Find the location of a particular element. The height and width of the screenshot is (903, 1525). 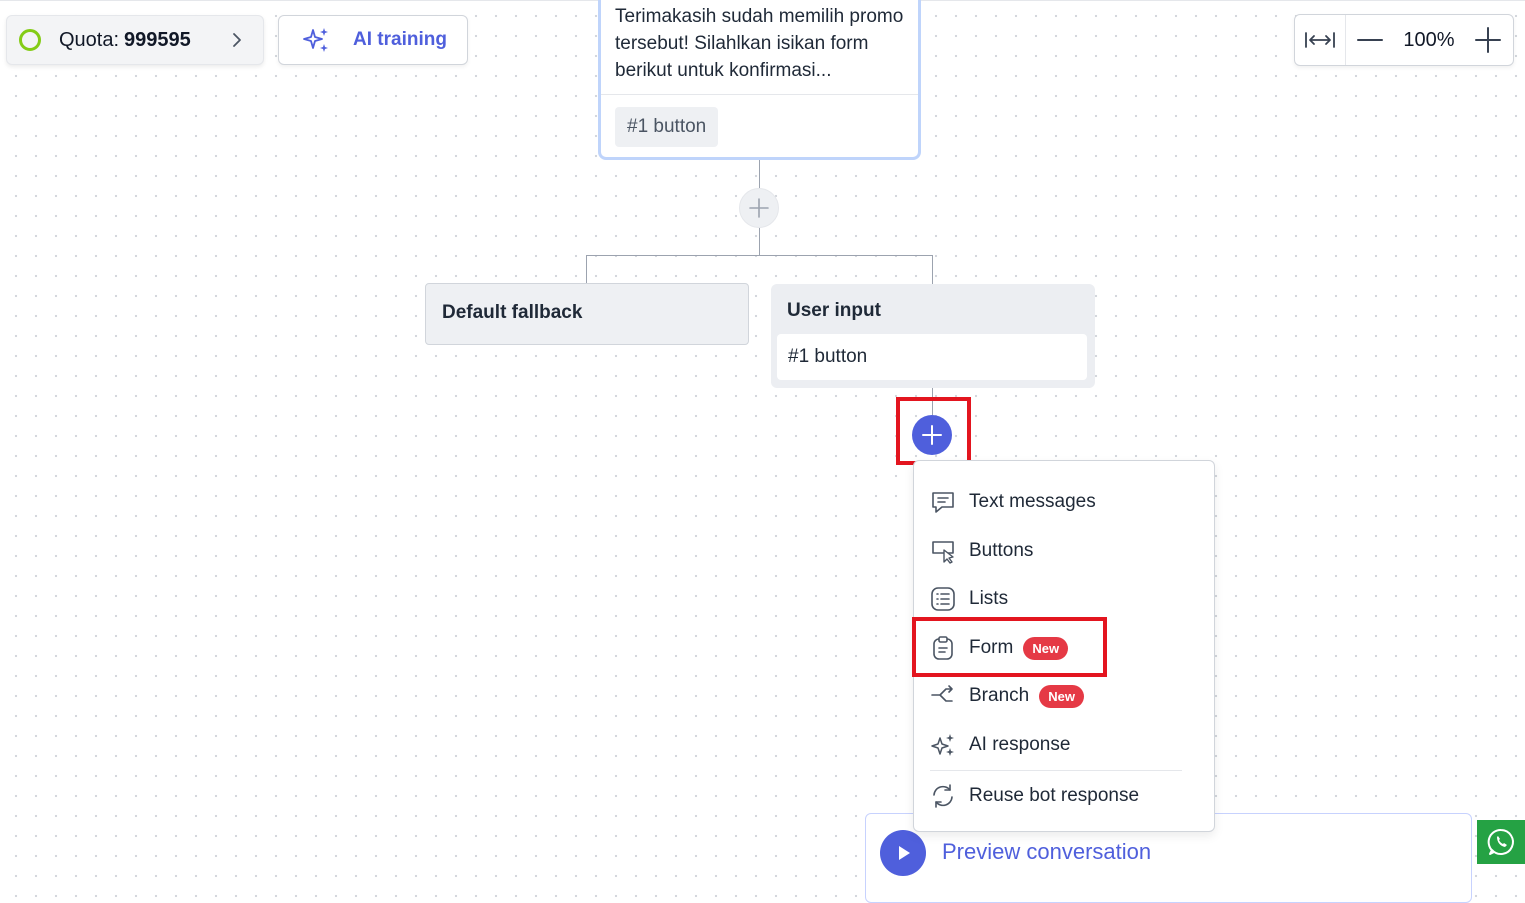

menu-item-lists: Lists is located at coordinates (969, 599).